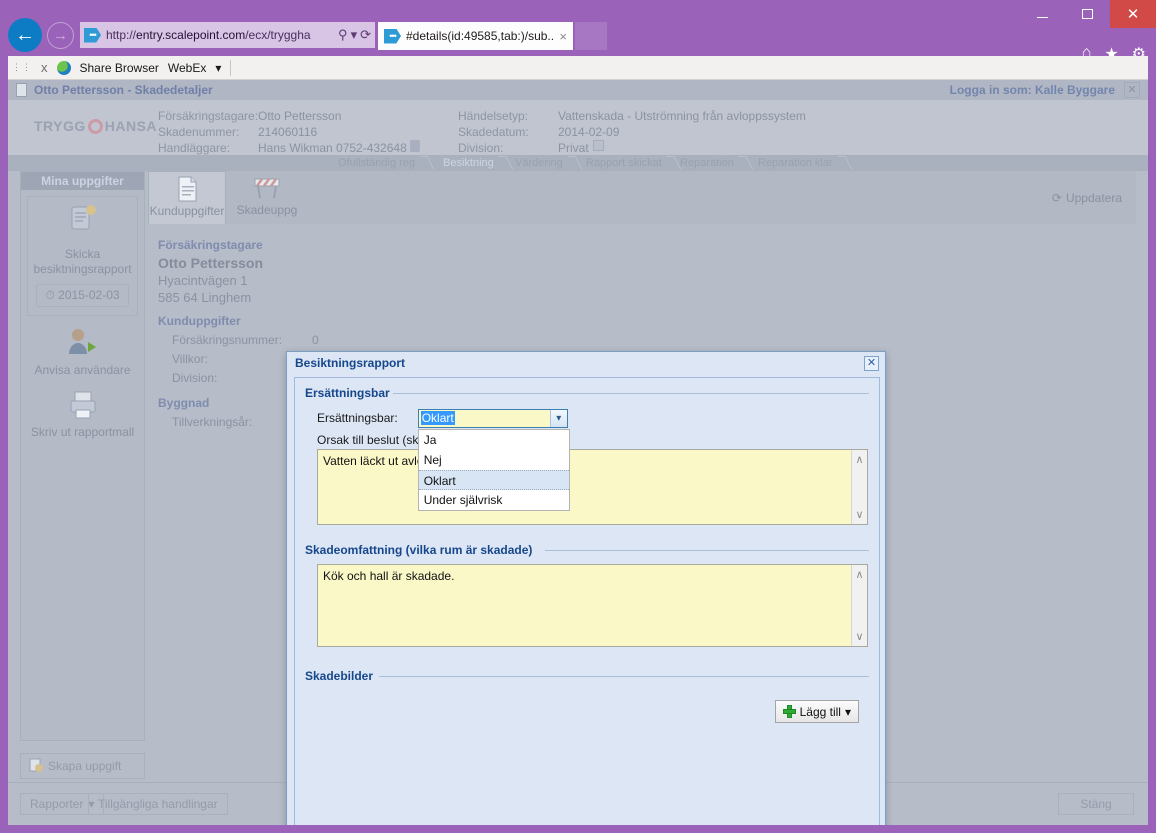 The width and height of the screenshot is (1156, 833). I want to click on group-policyholder: Försäkringstagare, so click(210, 245).